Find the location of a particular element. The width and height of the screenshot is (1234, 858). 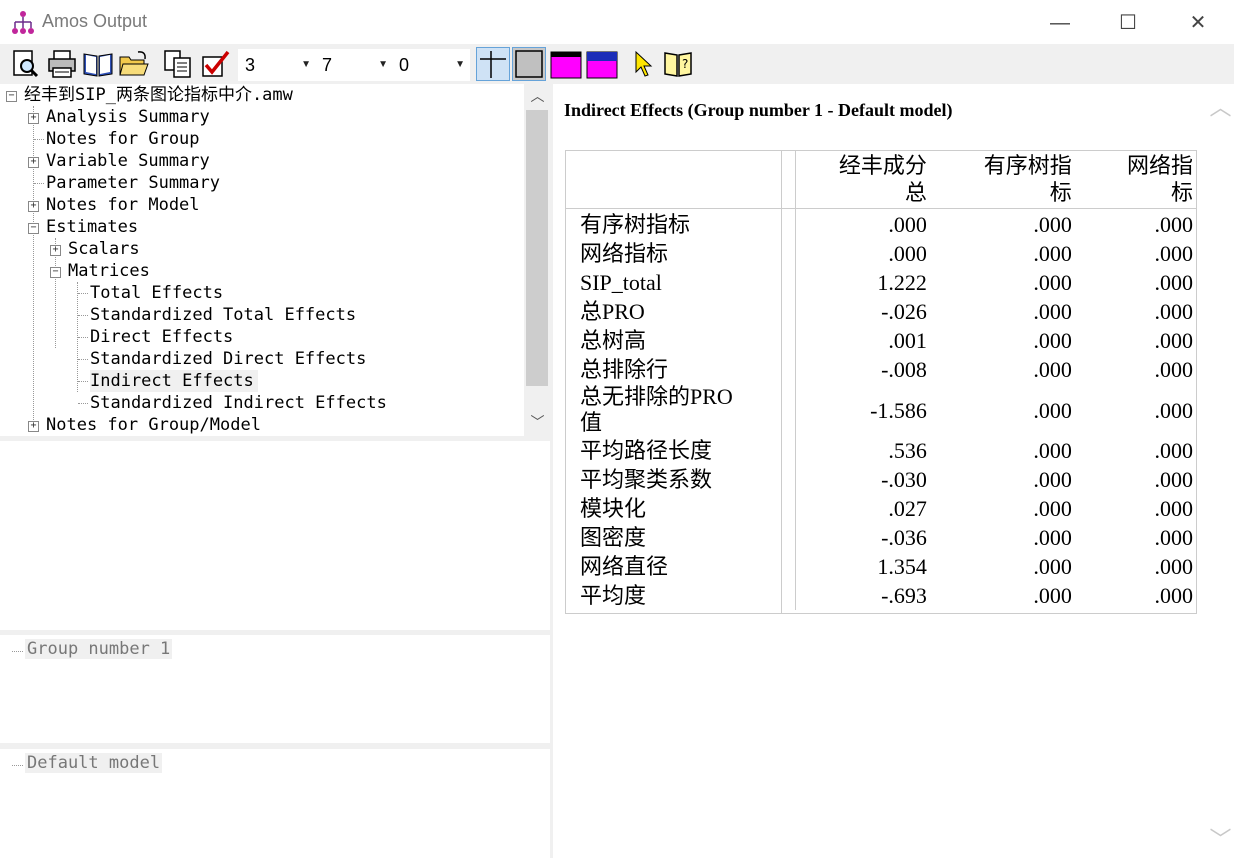

blank-pane is located at coordinates (275, 535).